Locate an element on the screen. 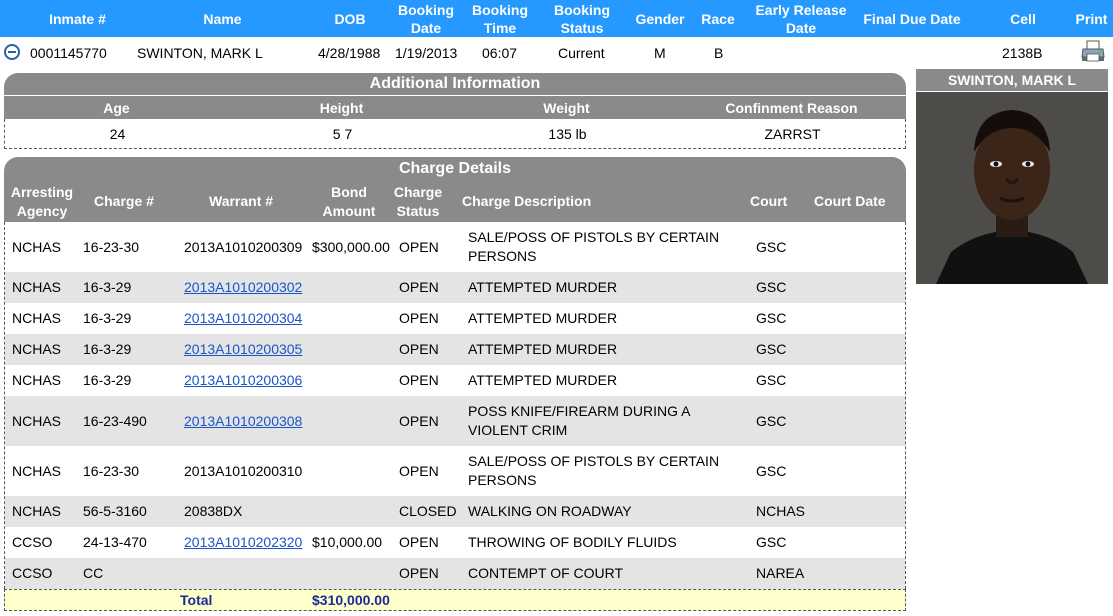  inmate-booking-time: 06:07 is located at coordinates (500, 53).